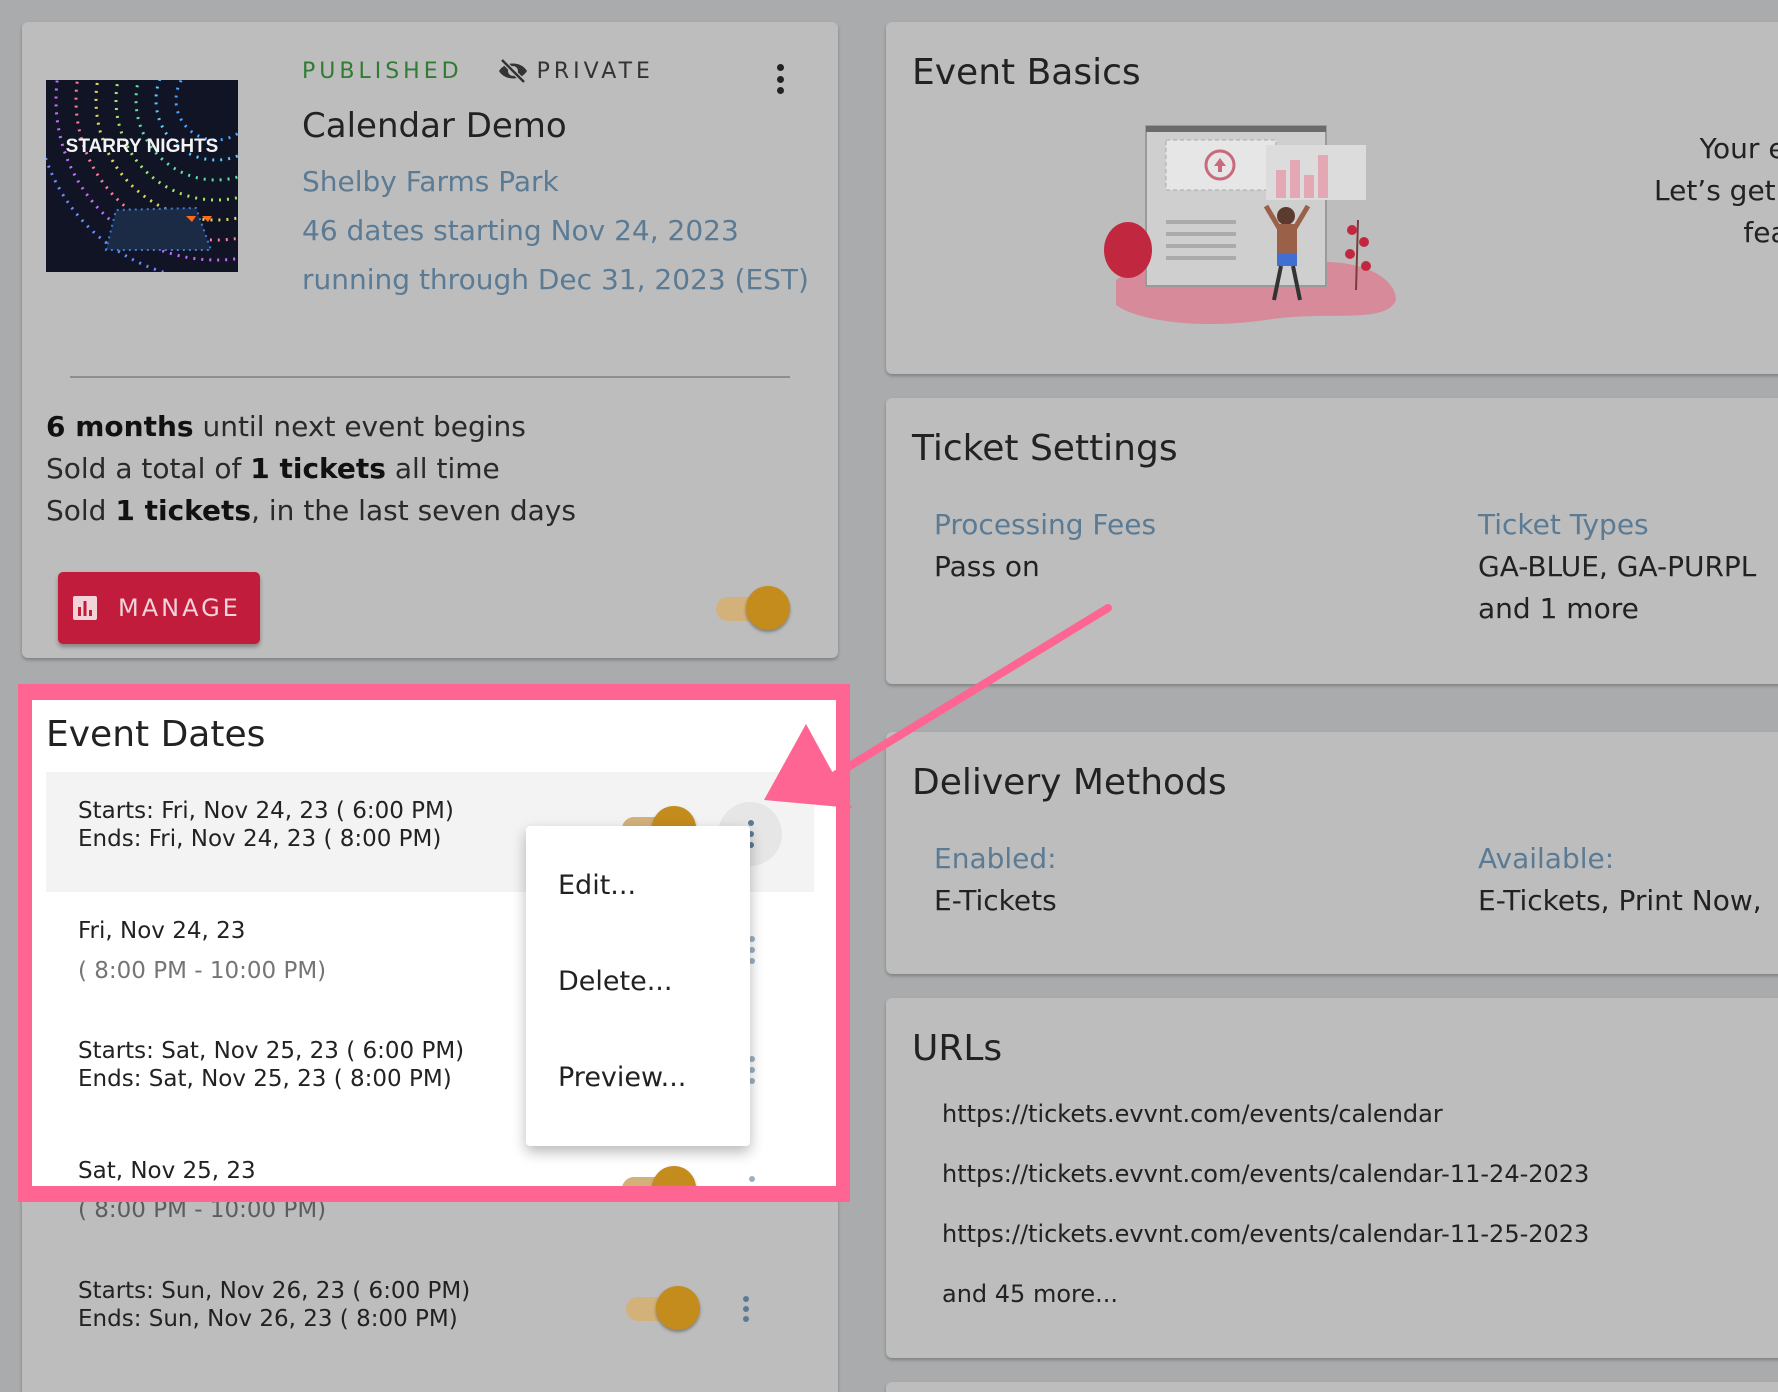  I want to click on event-active-toggle, so click(753, 609).